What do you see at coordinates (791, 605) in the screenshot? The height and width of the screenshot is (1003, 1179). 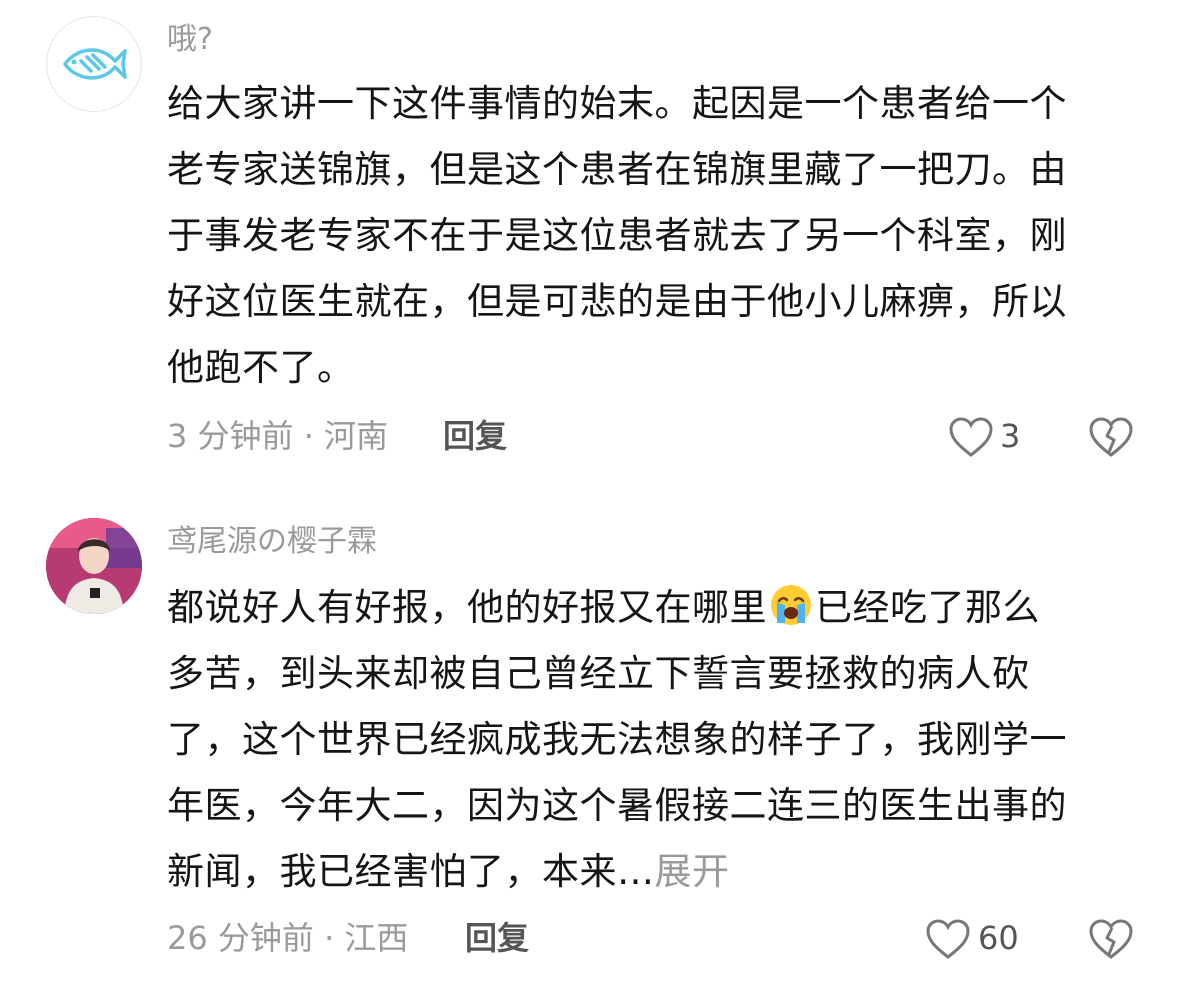 I see `crying-face-emoji` at bounding box center [791, 605].